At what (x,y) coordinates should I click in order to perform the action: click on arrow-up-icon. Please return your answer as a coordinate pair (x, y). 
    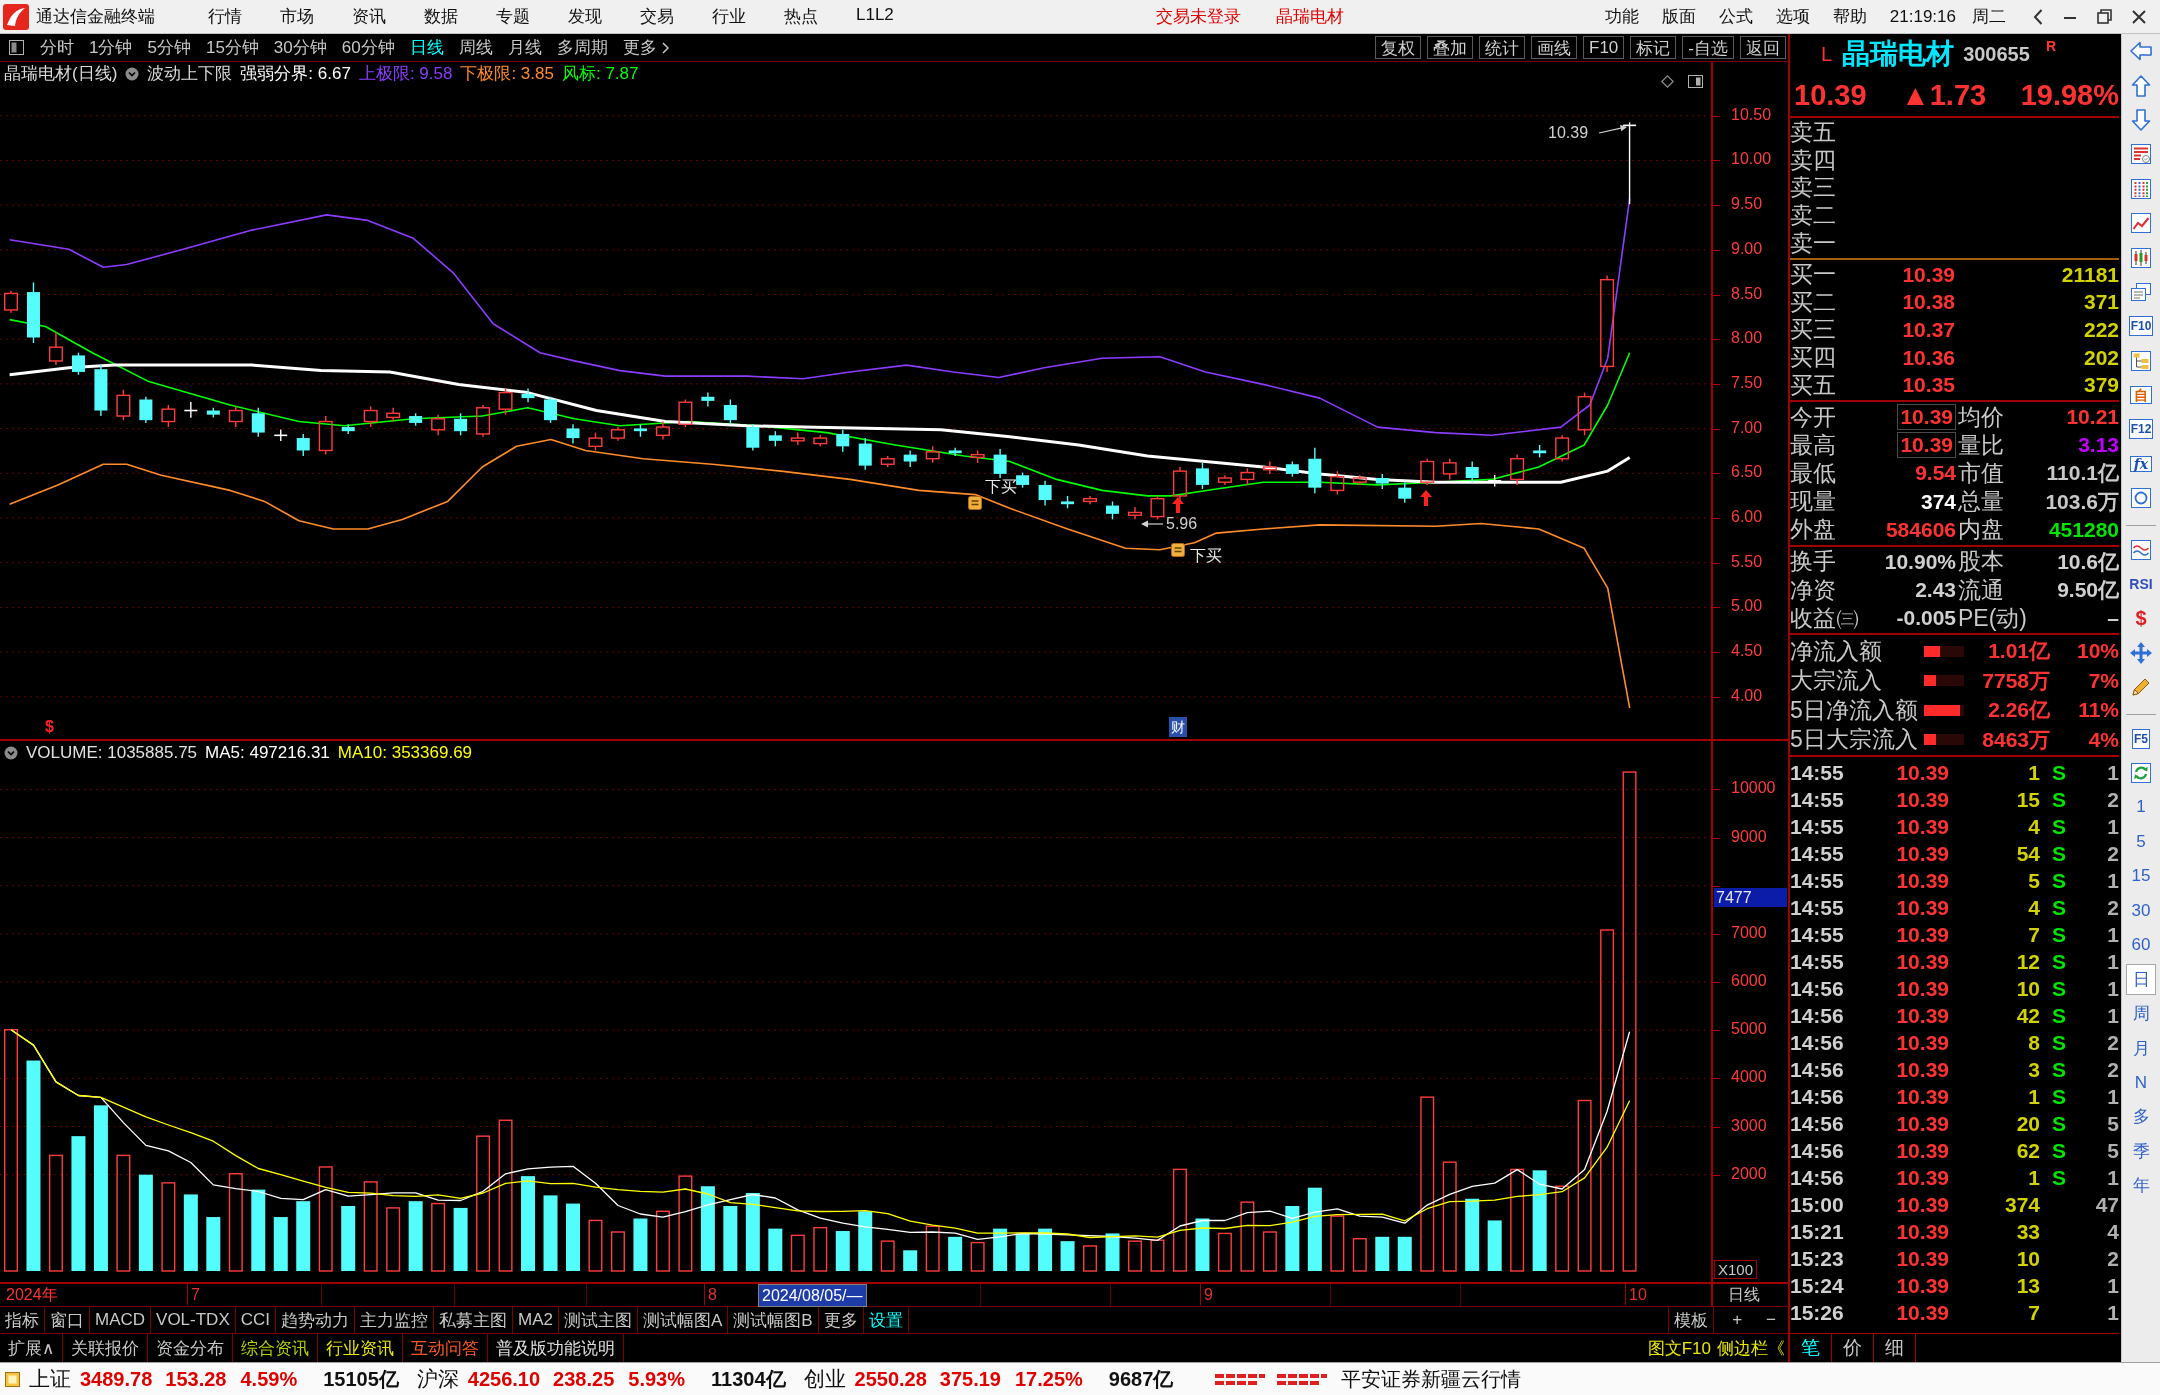
    Looking at the image, I should click on (2141, 85).